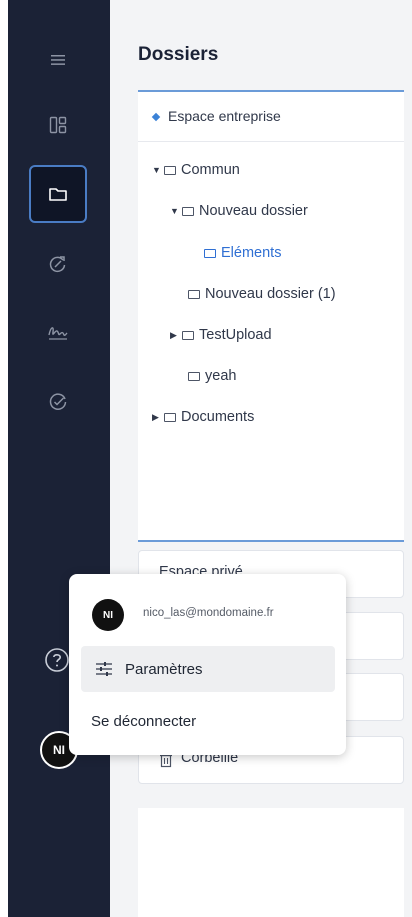  I want to click on tree-item-documents: ▶ Documents, so click(203, 417).